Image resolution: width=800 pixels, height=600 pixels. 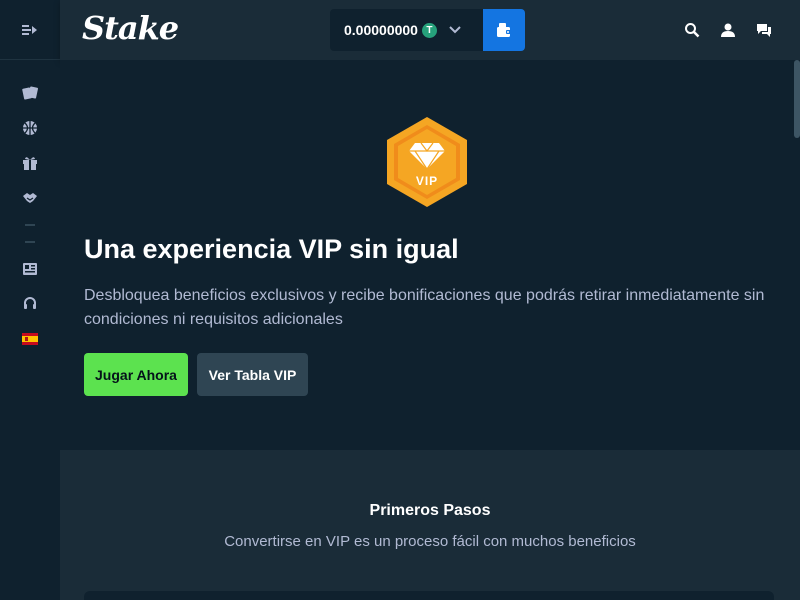 I want to click on gift-icon, so click(x=30, y=163).